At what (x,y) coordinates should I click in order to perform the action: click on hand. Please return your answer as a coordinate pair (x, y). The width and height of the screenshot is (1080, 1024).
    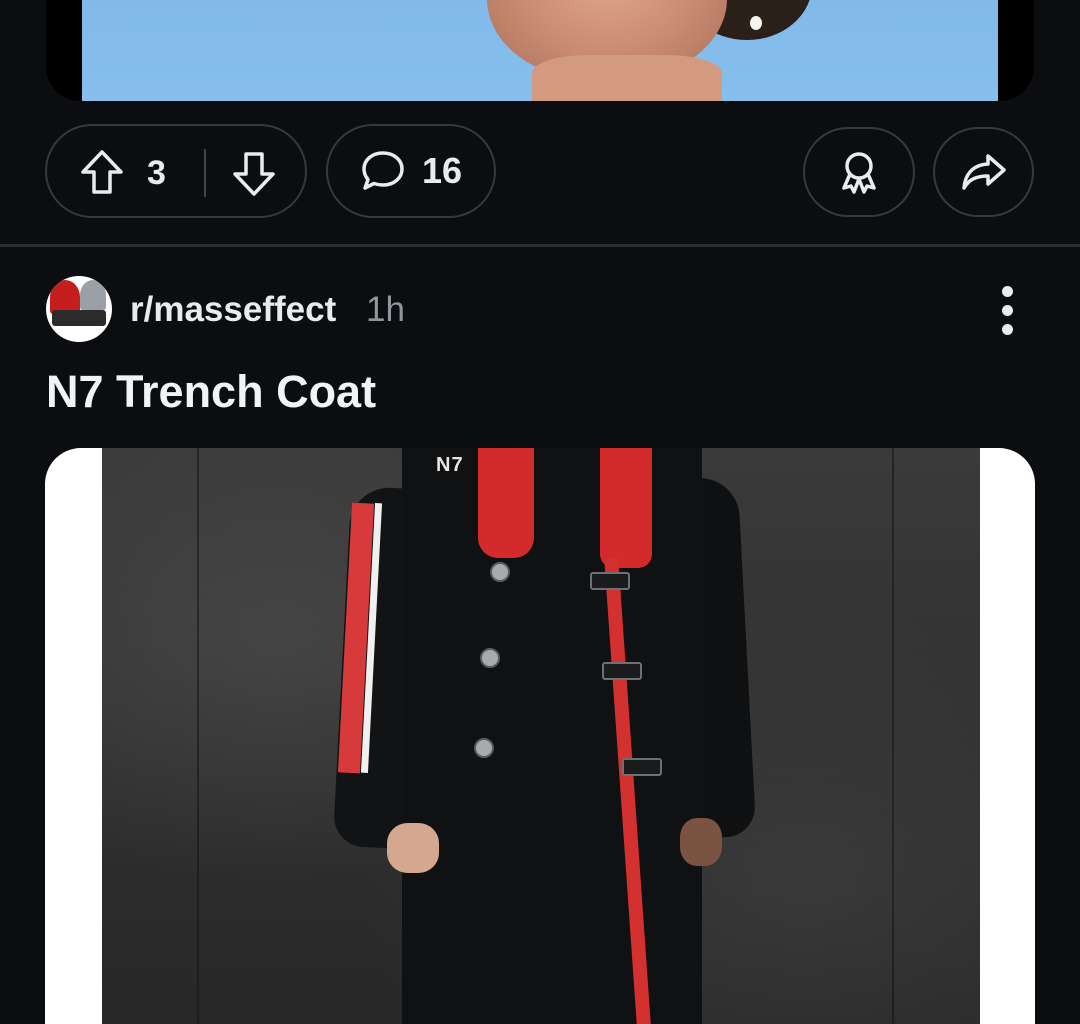
    Looking at the image, I should click on (413, 848).